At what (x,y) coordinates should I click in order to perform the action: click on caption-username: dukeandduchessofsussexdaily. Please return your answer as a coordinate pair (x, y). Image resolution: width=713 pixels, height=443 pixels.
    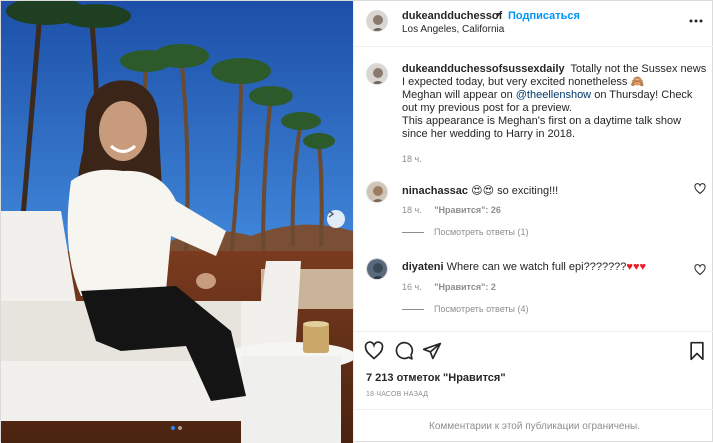
    Looking at the image, I should click on (483, 69).